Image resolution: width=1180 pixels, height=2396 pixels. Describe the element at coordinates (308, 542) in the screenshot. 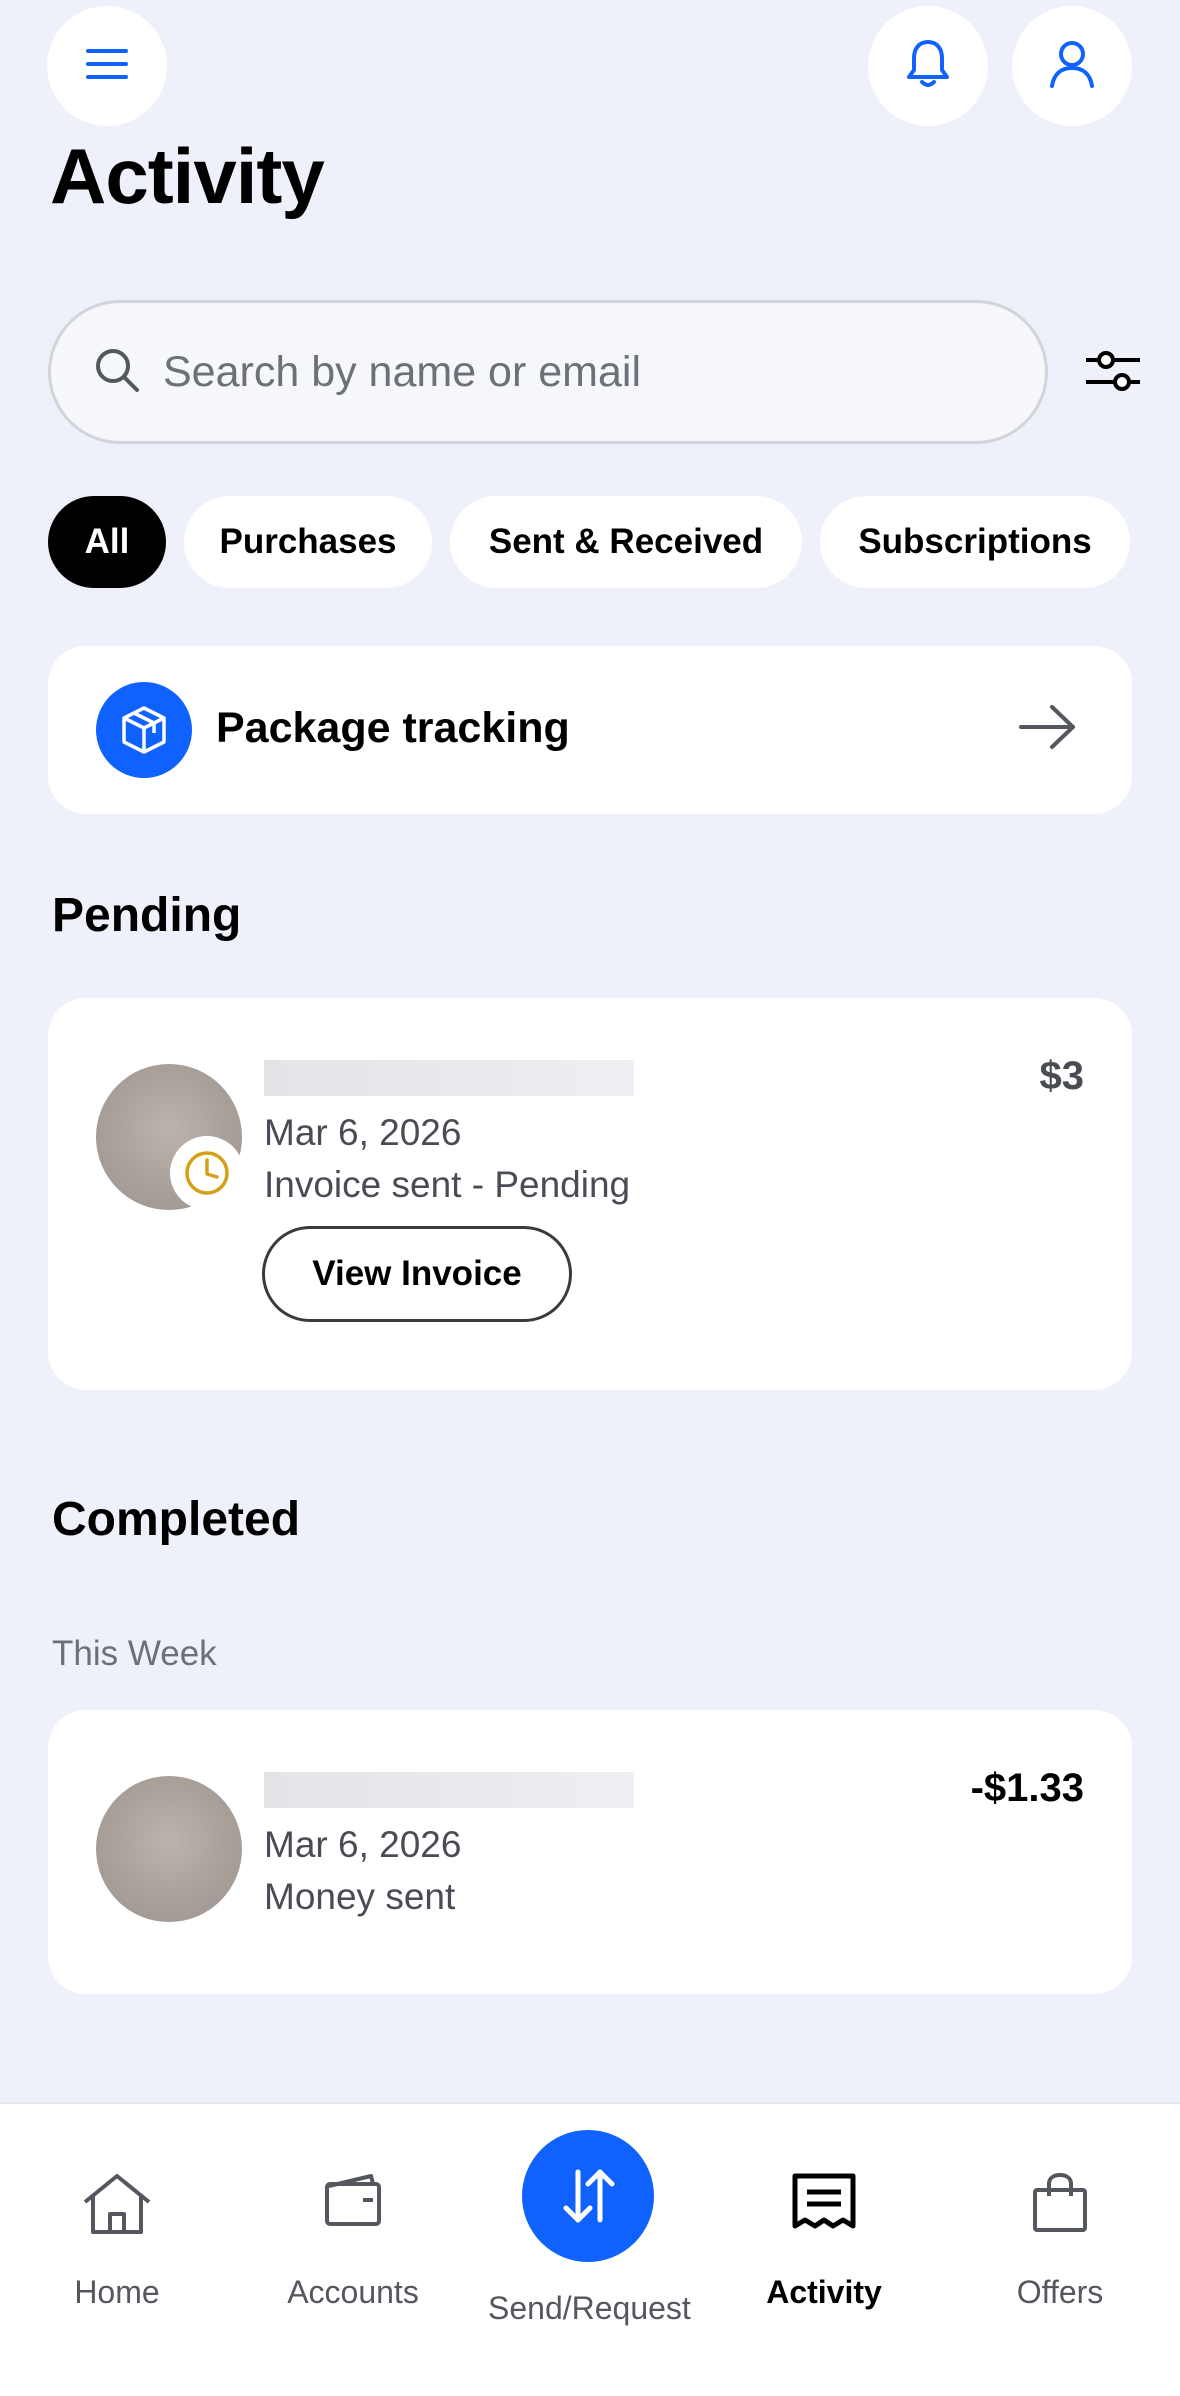

I see `filter-chip-purchases: Purchases` at that location.